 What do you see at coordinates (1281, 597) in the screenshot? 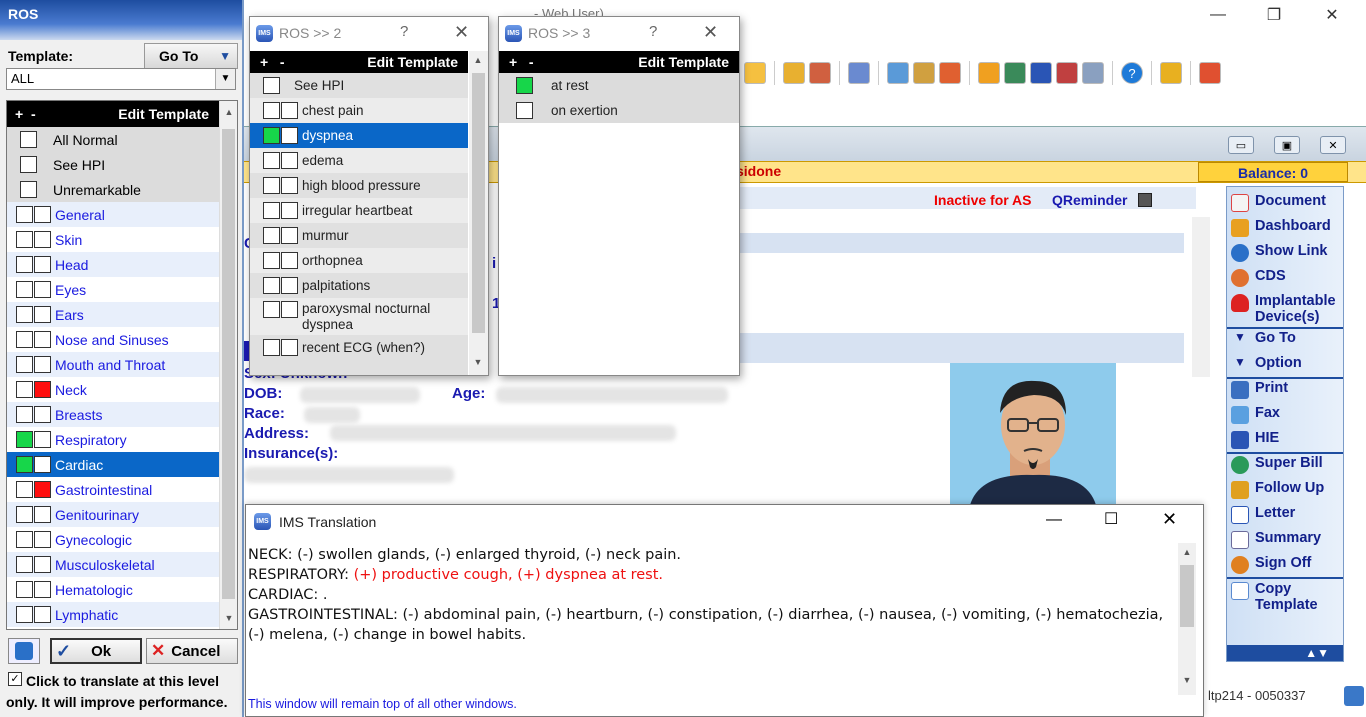
I see `menu-copy-template: Copy Template` at bounding box center [1281, 597].